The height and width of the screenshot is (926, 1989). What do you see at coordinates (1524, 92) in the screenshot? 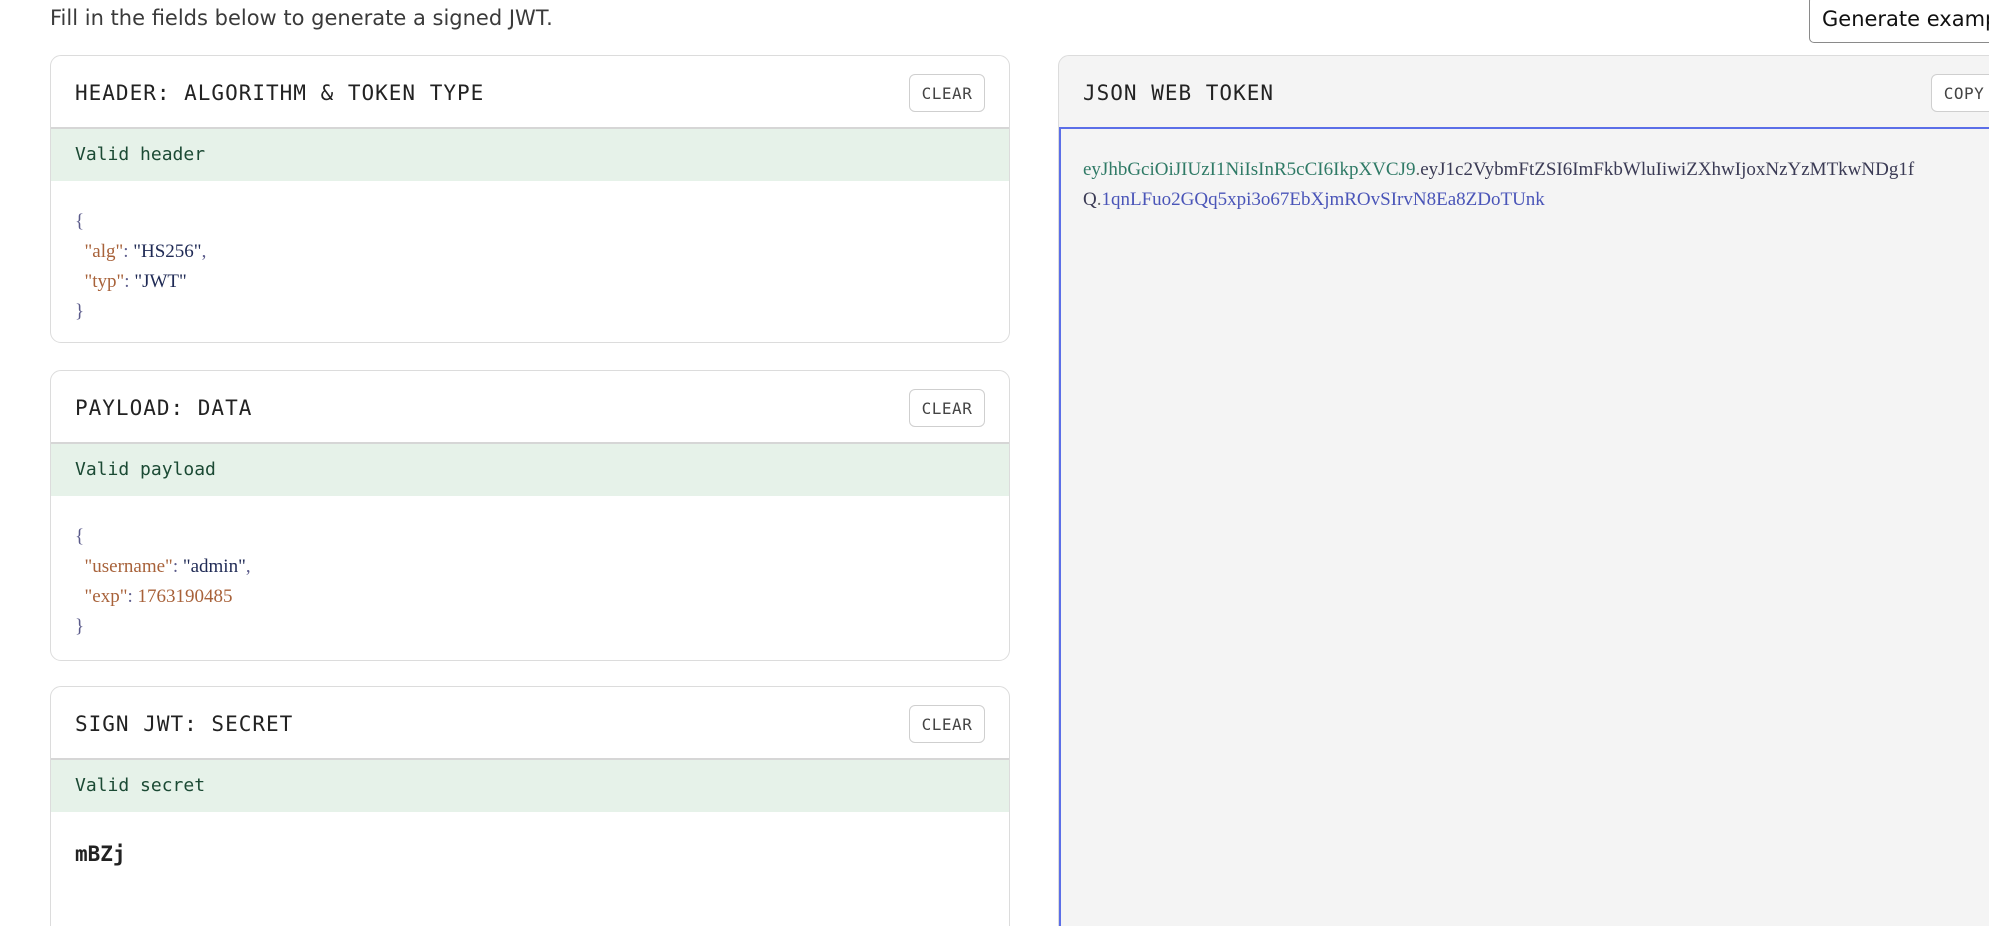
I see `jwt-panel-head: JSON WEB TOKEN COPY` at bounding box center [1524, 92].